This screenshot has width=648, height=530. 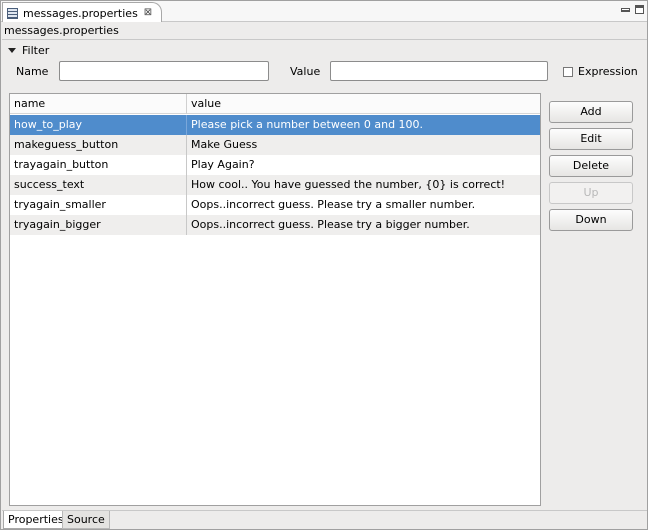 I want to click on table-row: trayagain_button Play Again?, so click(x=275, y=165).